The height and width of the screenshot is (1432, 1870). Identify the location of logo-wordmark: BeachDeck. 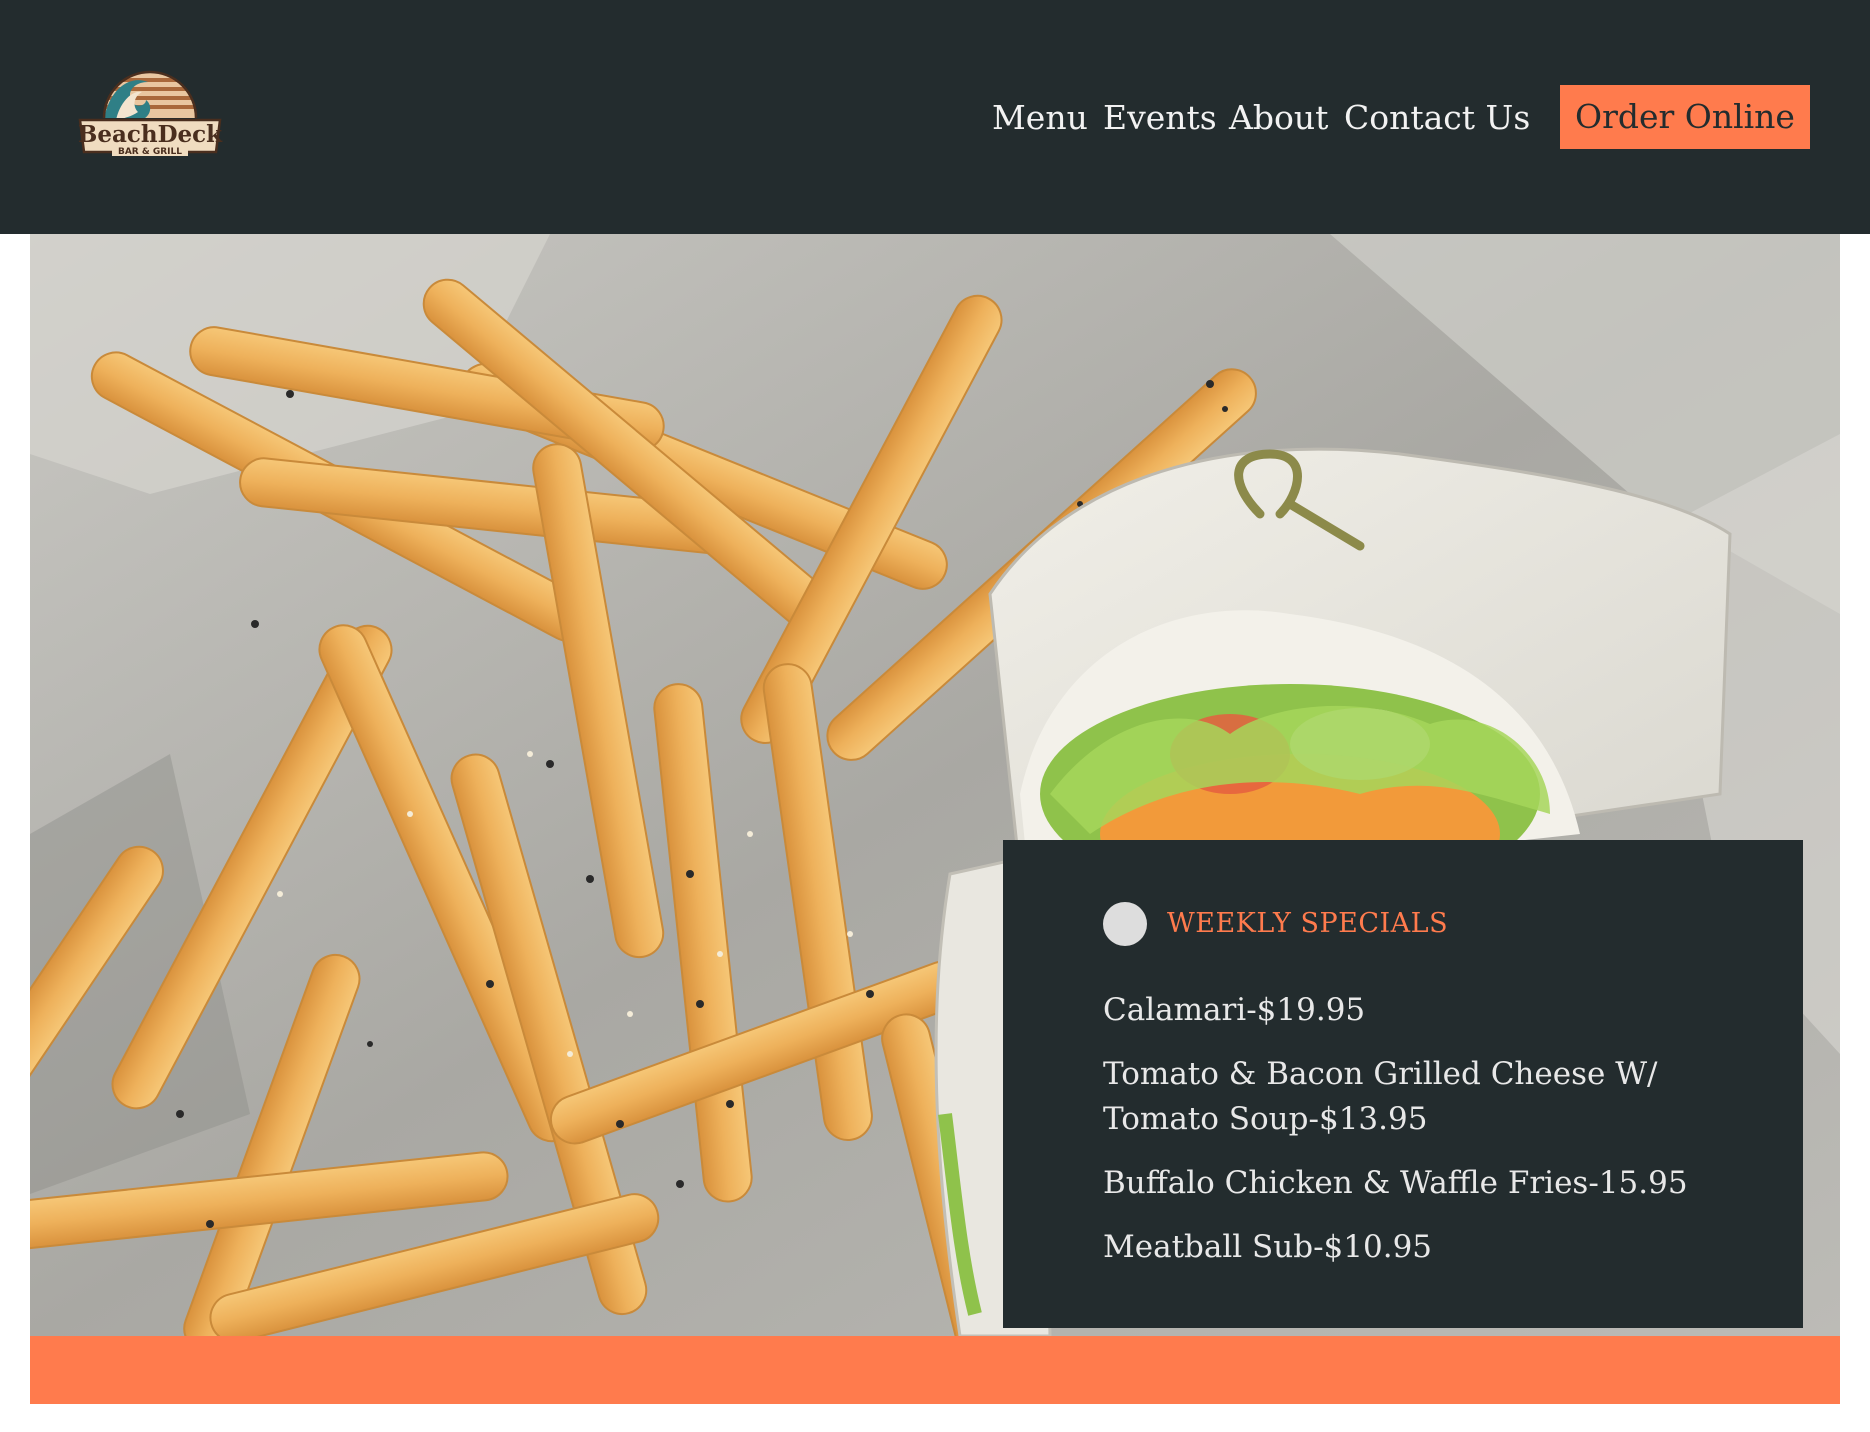
(150, 134).